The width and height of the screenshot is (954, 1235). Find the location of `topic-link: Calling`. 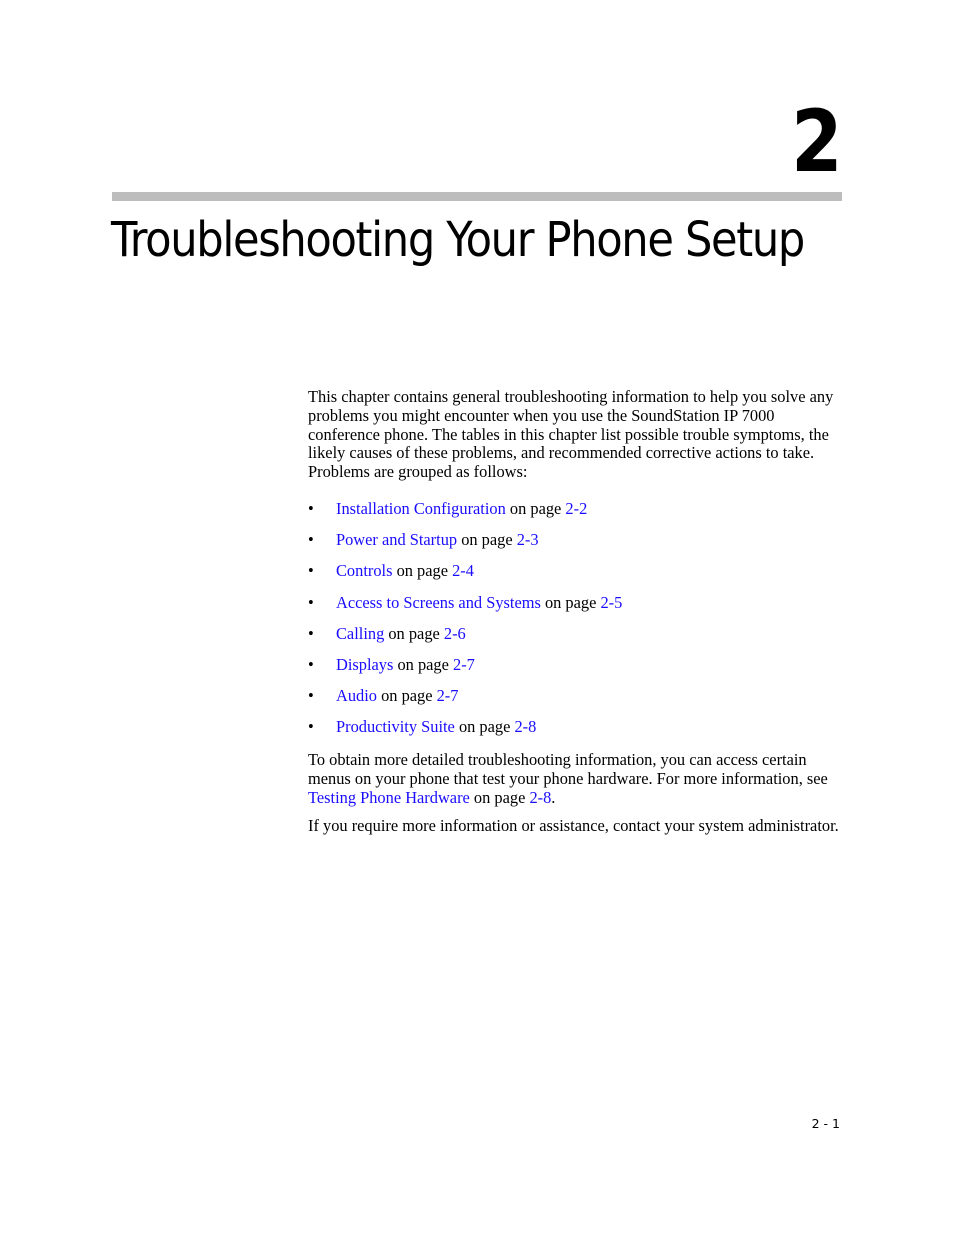

topic-link: Calling is located at coordinates (360, 633).